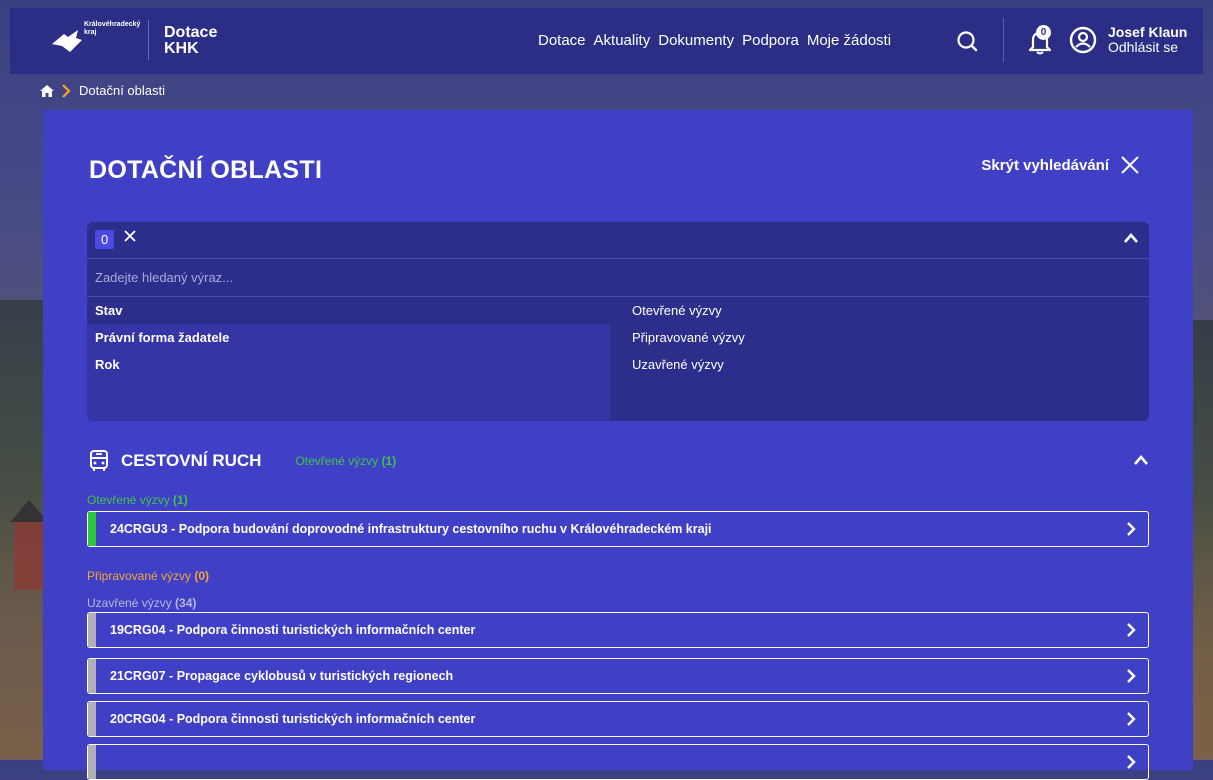 This screenshot has height=780, width=1213. I want to click on filter-option-prepared: Připravované výzvy, so click(879, 337).